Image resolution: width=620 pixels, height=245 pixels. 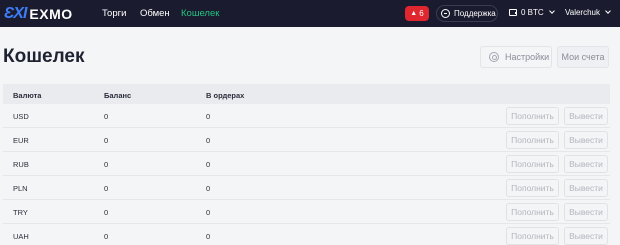 I want to click on settings-button: Настройки, so click(x=516, y=57).